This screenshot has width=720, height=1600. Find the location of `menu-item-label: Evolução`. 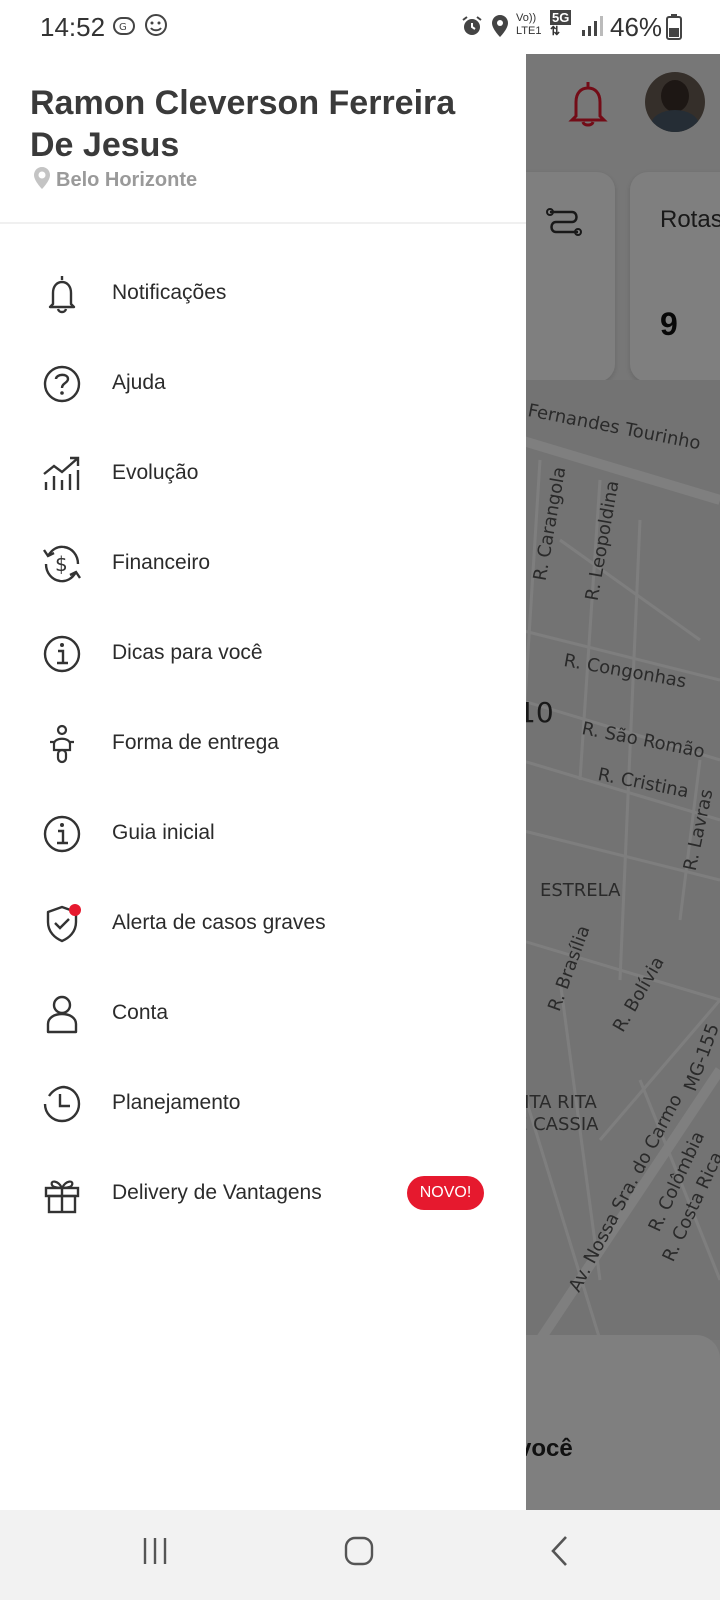

menu-item-label: Evolução is located at coordinates (155, 472).